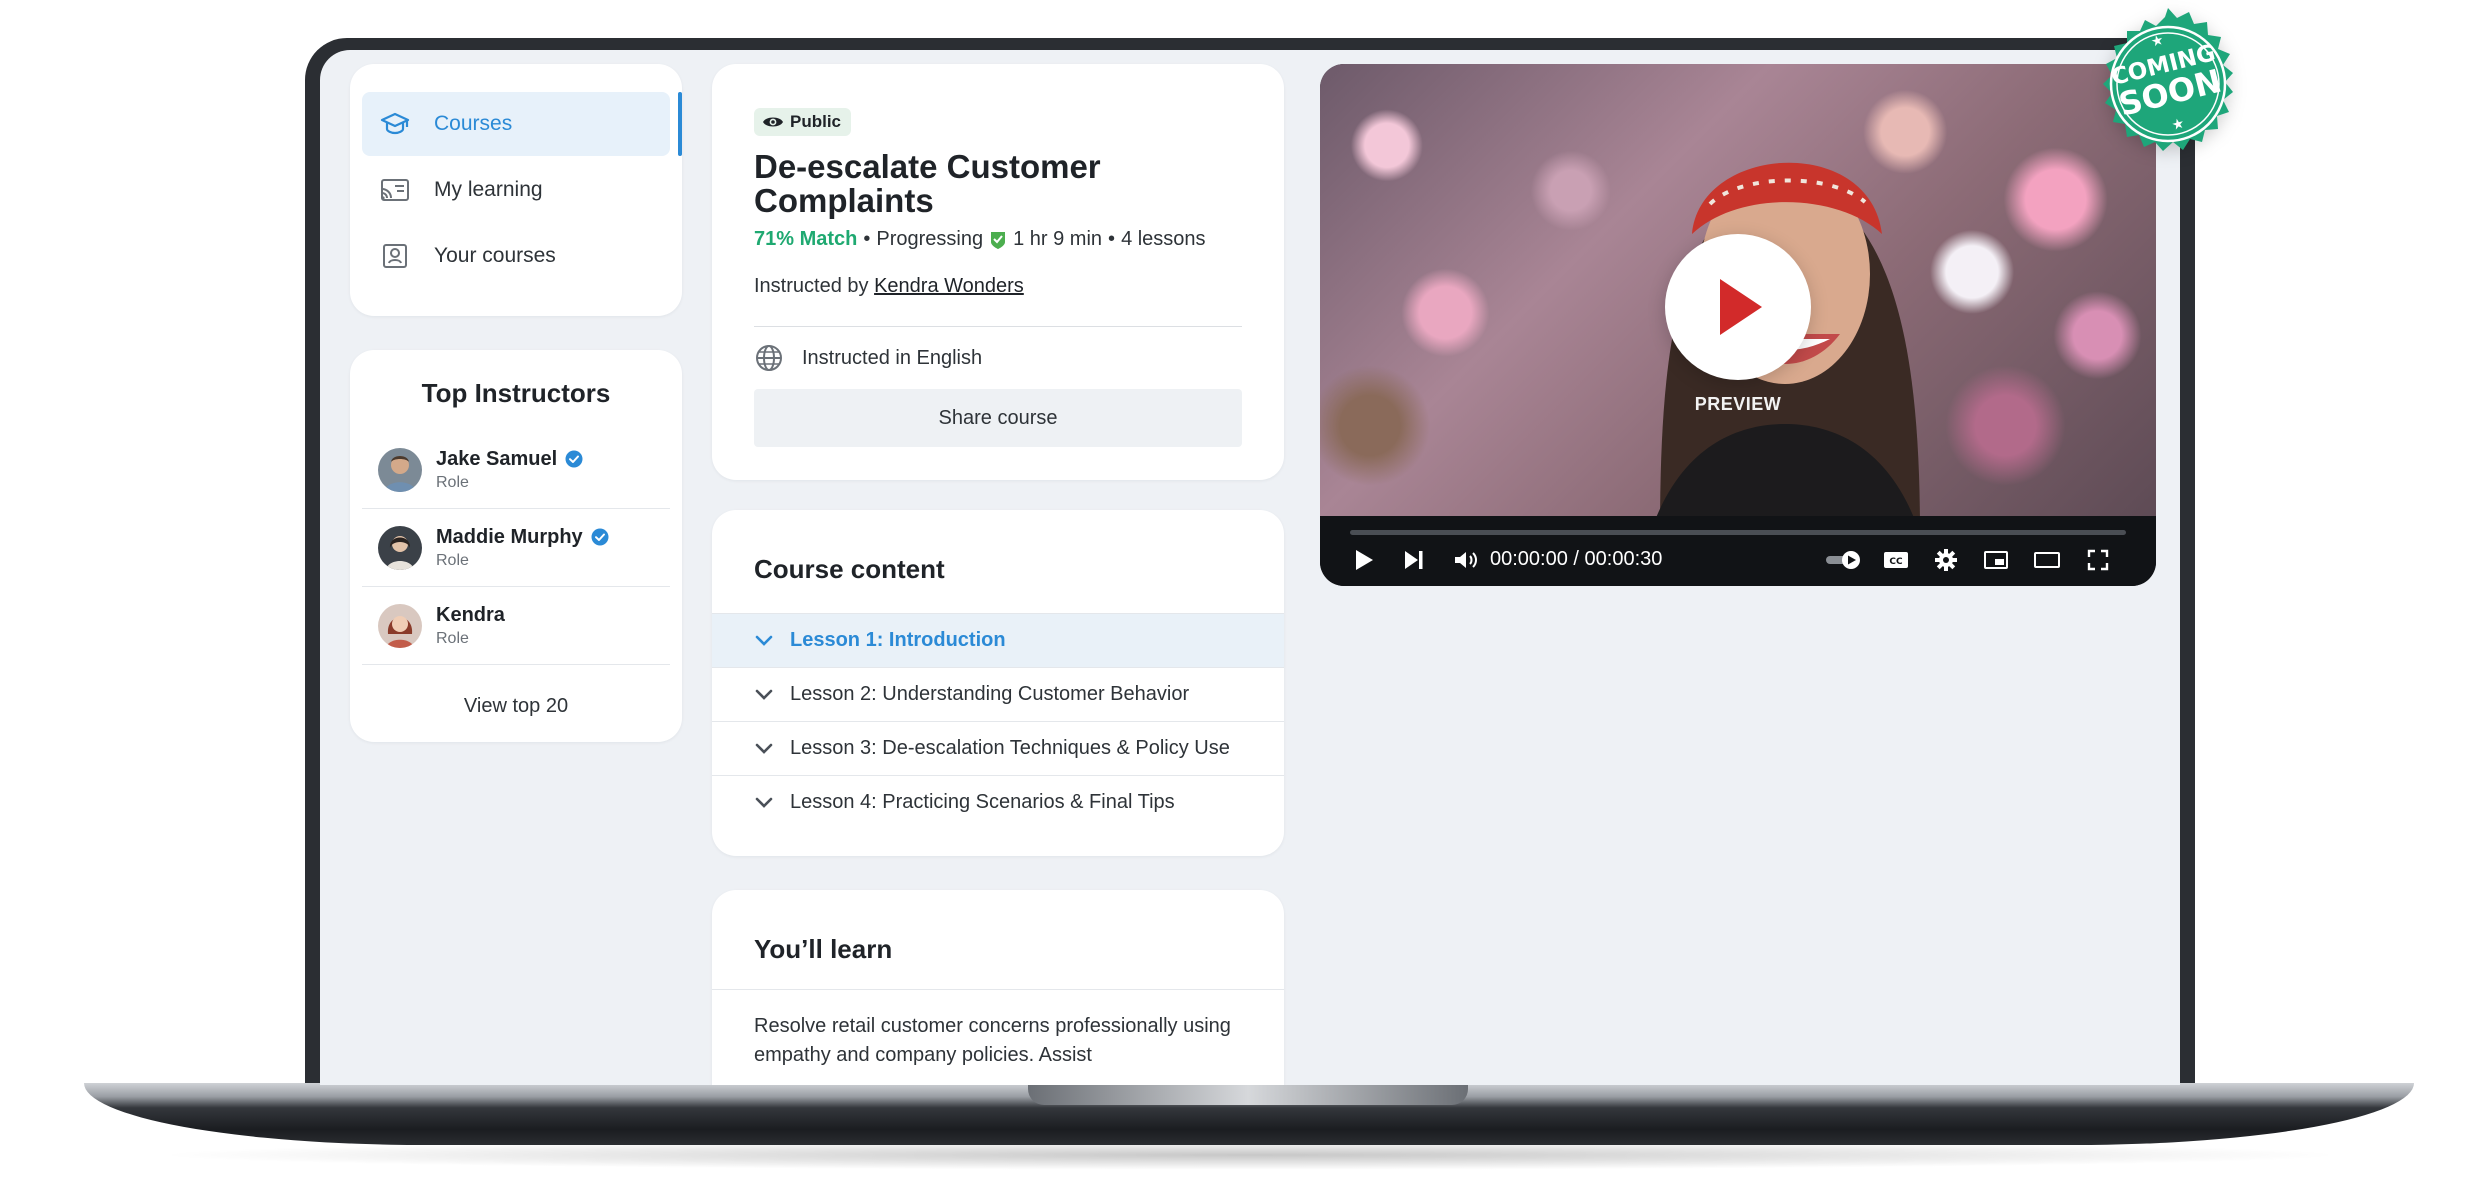 The image size is (2492, 1198). I want to click on player-controls: 00:00:00 / 00:00:30 CC, so click(1738, 551).